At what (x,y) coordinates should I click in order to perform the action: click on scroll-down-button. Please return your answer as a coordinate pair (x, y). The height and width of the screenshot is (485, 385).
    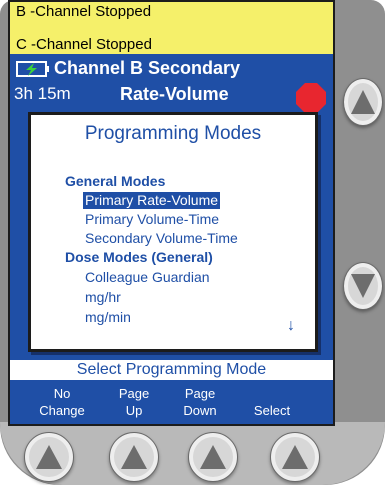
    Looking at the image, I should click on (363, 286).